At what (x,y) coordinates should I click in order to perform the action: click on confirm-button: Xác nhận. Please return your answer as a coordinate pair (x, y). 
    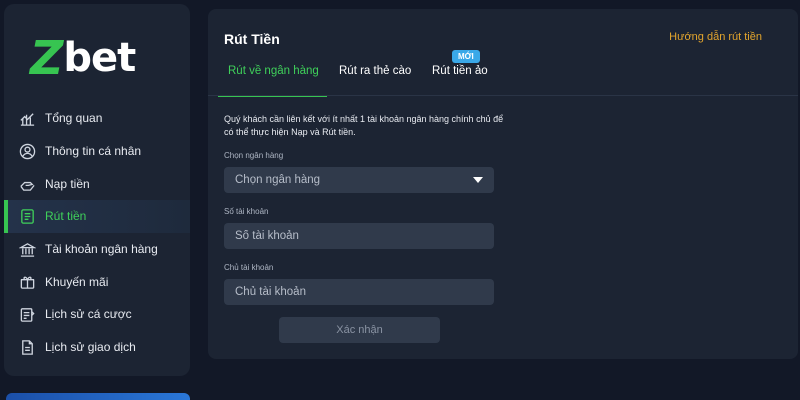
    Looking at the image, I should click on (359, 330).